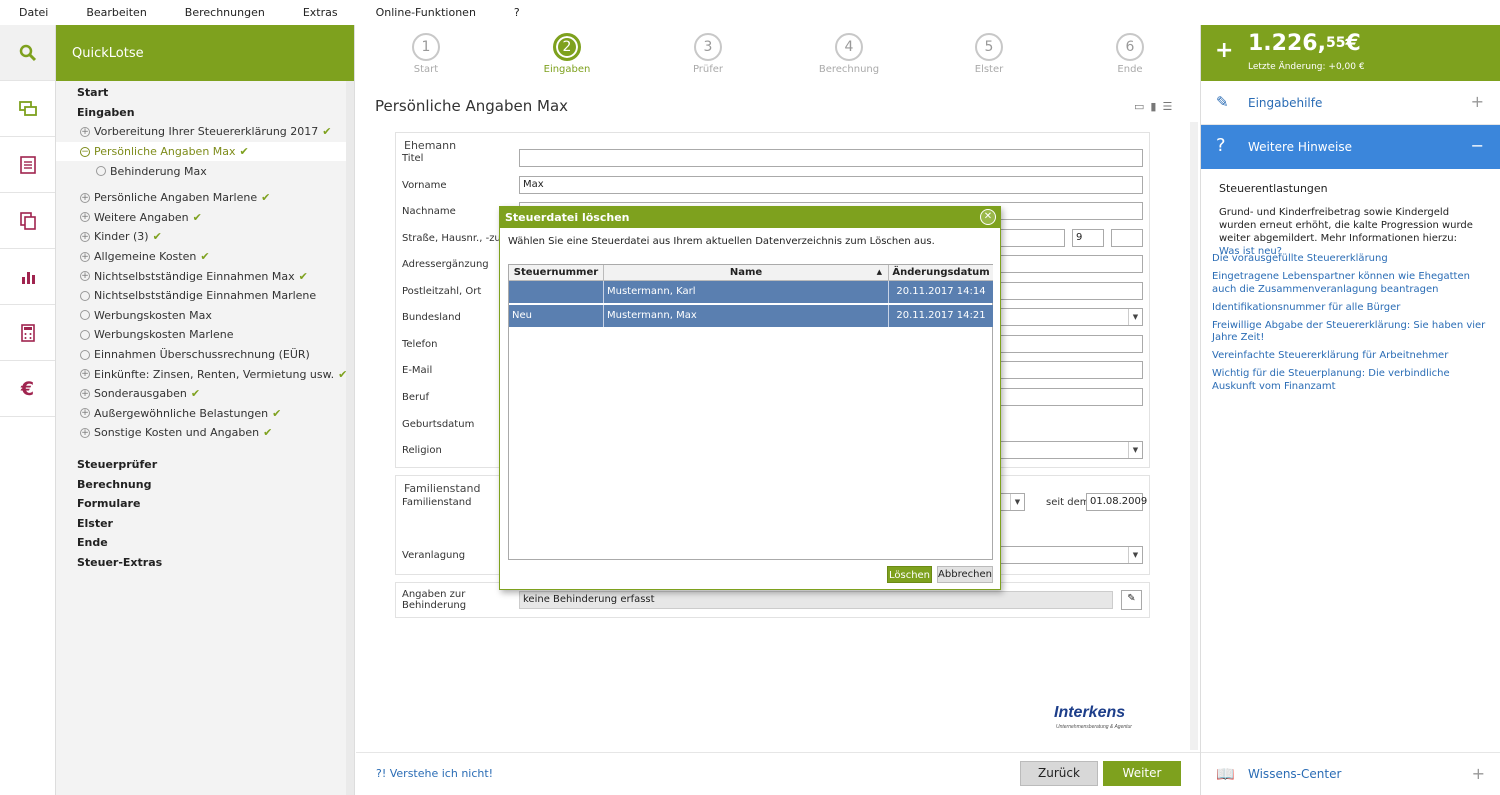 The height and width of the screenshot is (795, 1500). Describe the element at coordinates (1131, 600) in the screenshot. I see `edit-pencil-icon: ✎` at that location.